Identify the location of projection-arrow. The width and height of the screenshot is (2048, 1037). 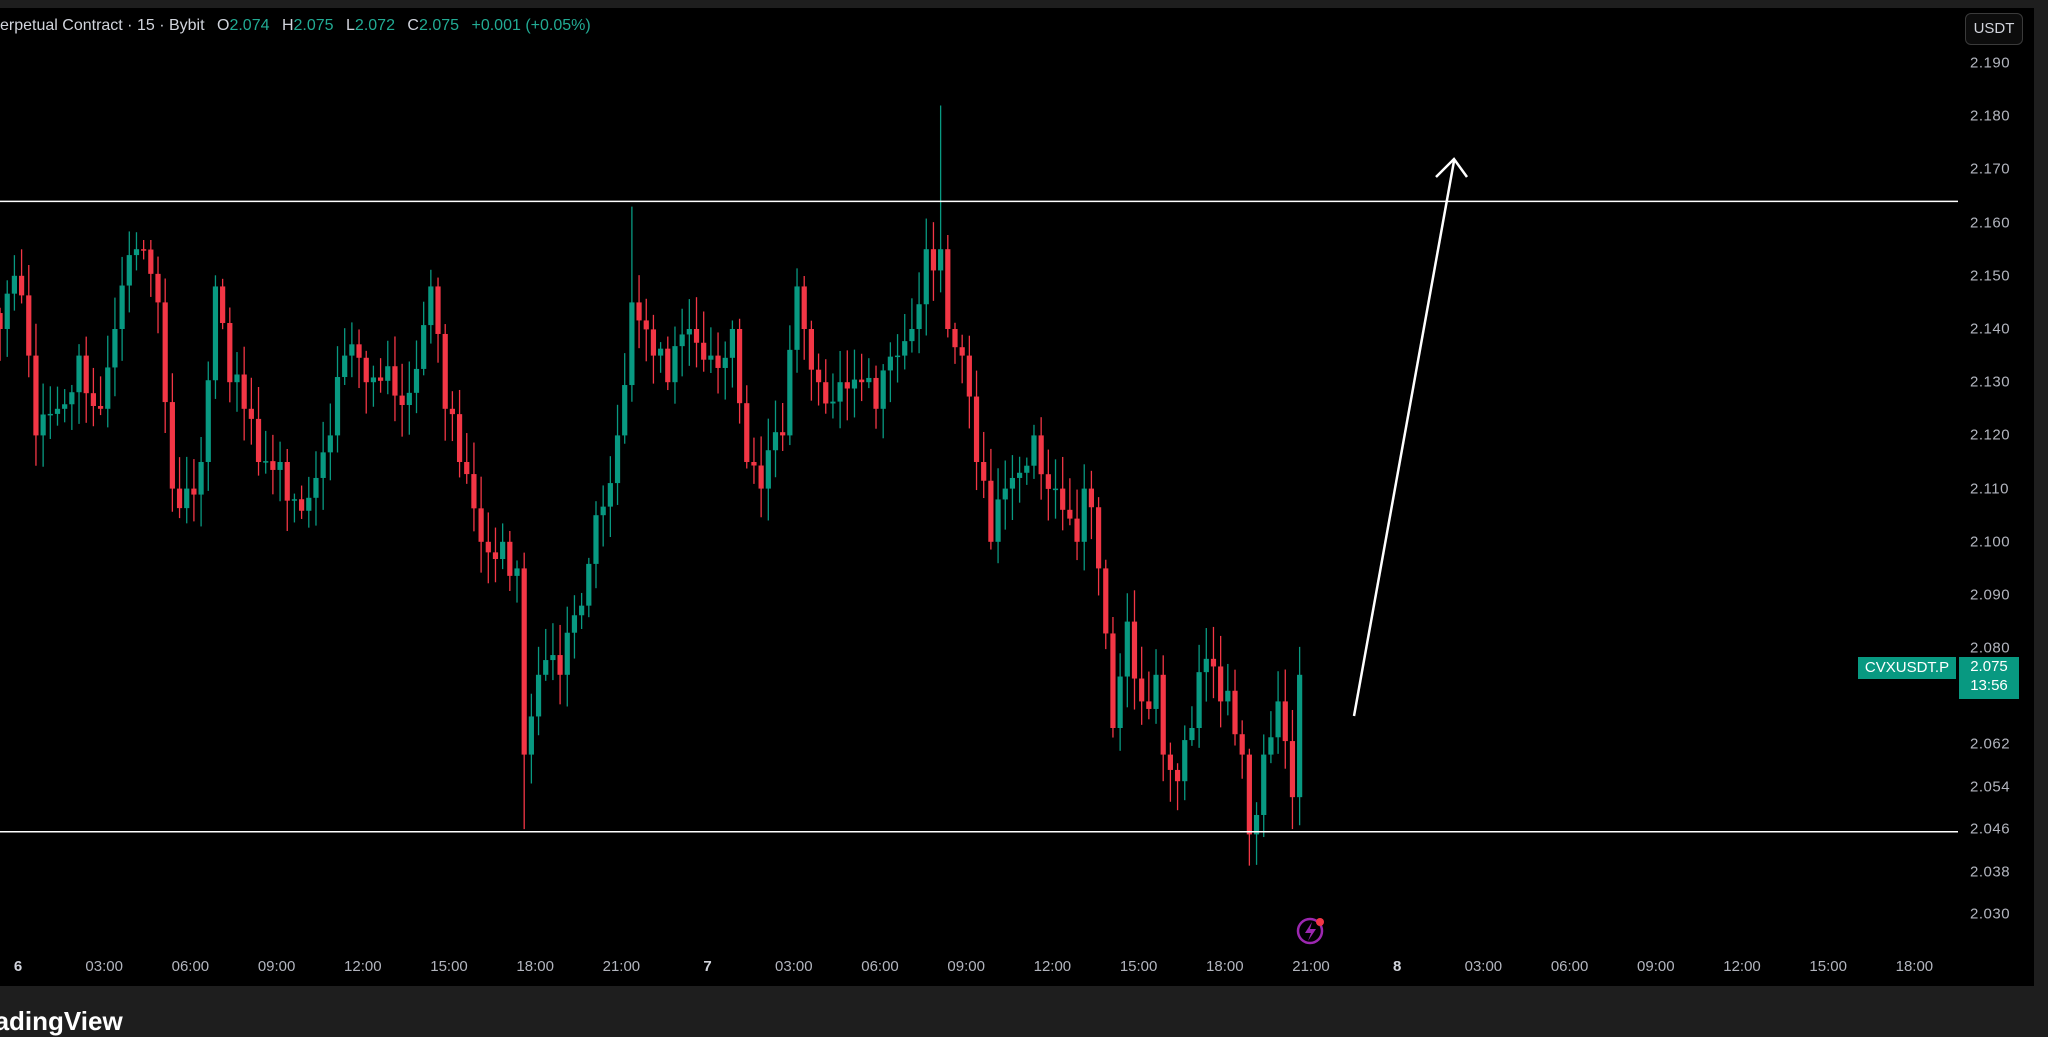
(1410, 437).